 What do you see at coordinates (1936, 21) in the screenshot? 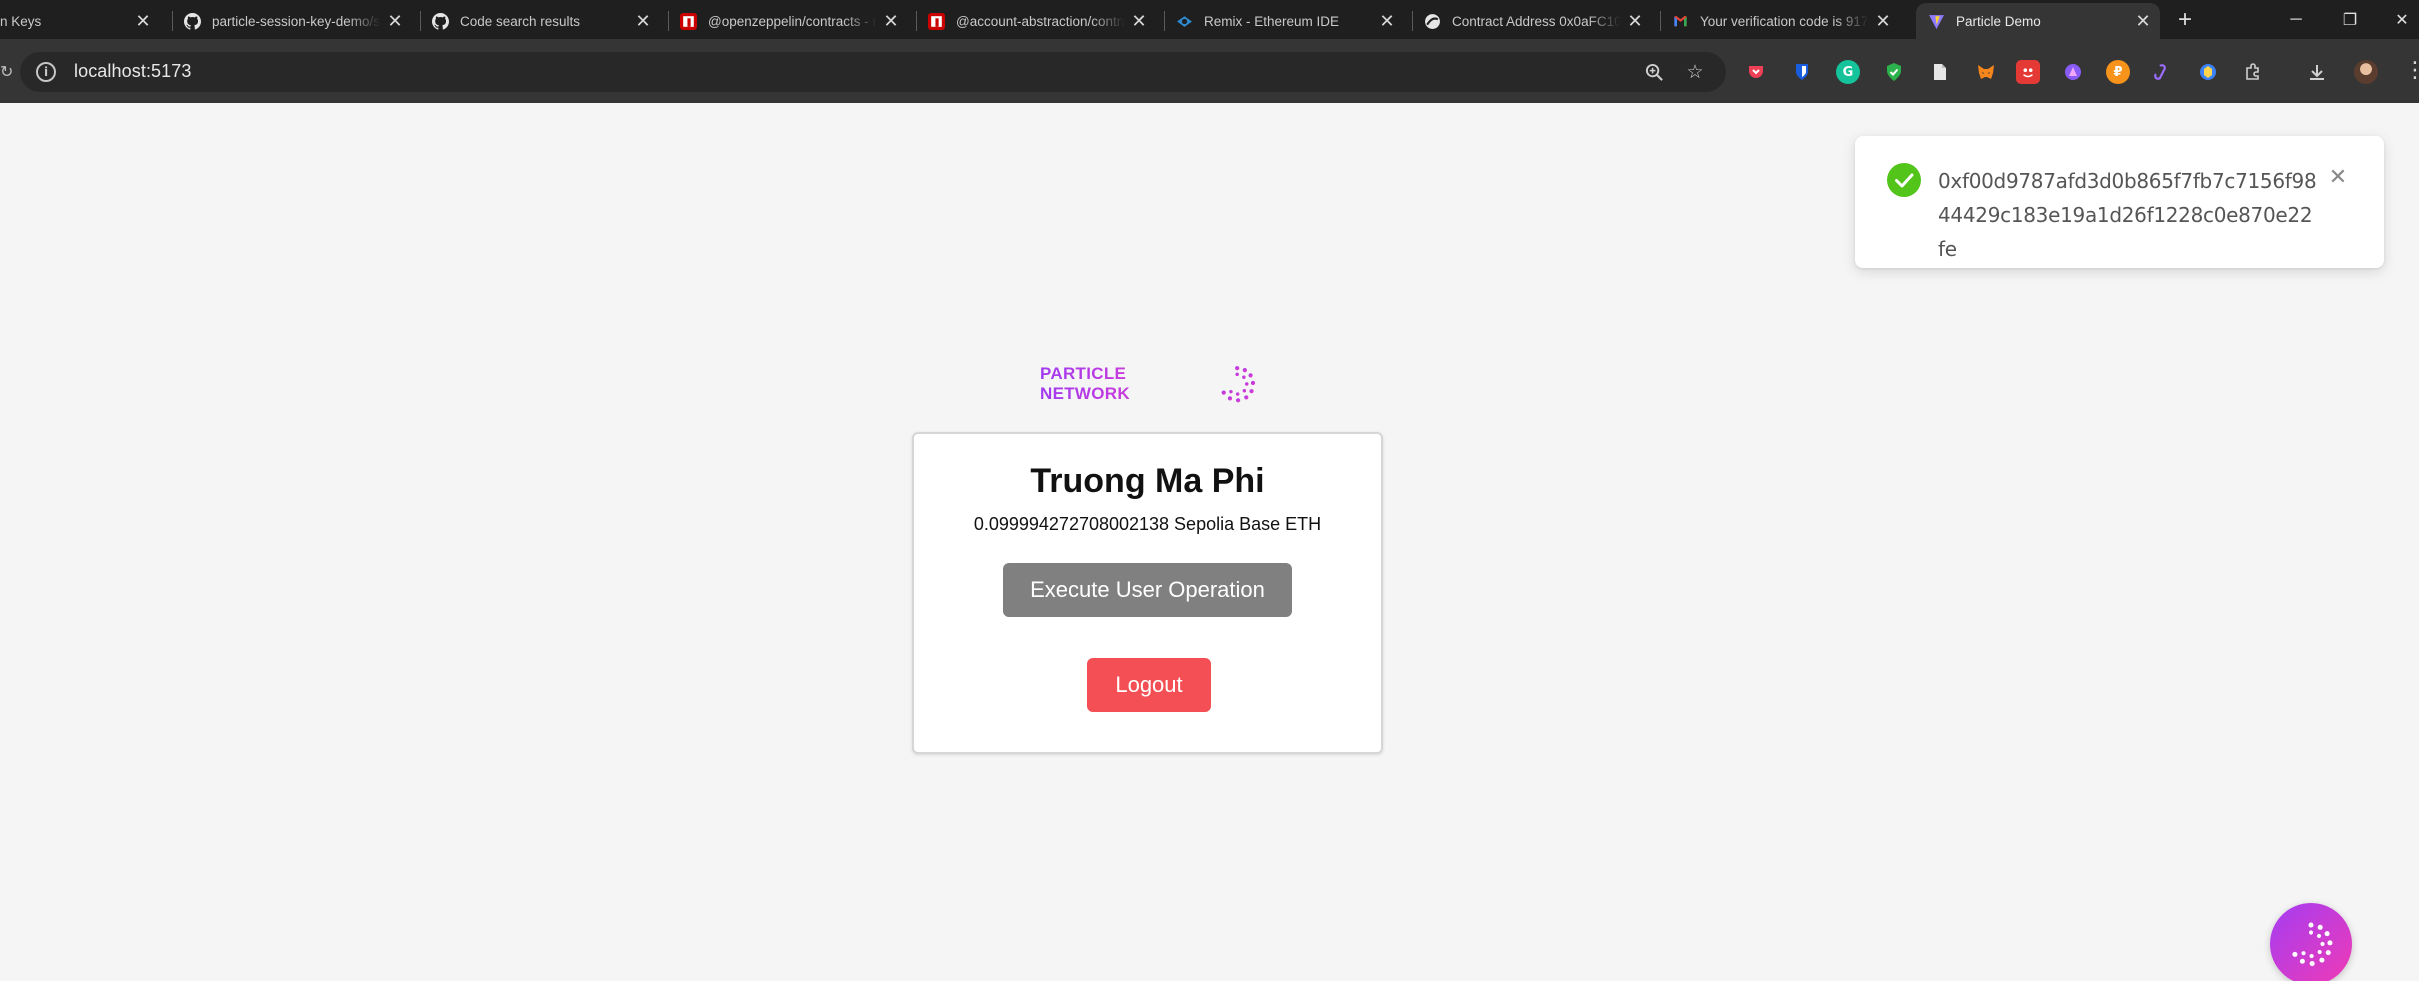
I see `vite-icon` at bounding box center [1936, 21].